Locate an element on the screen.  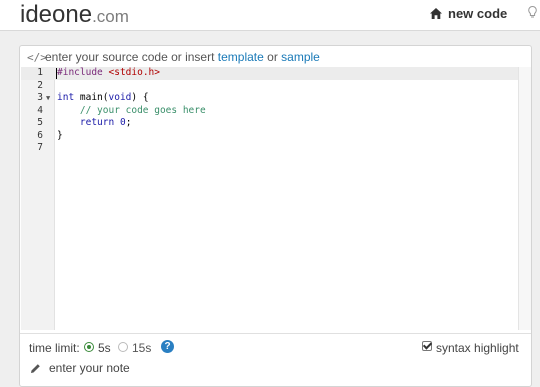
time-limit-15s-radio is located at coordinates (123, 347).